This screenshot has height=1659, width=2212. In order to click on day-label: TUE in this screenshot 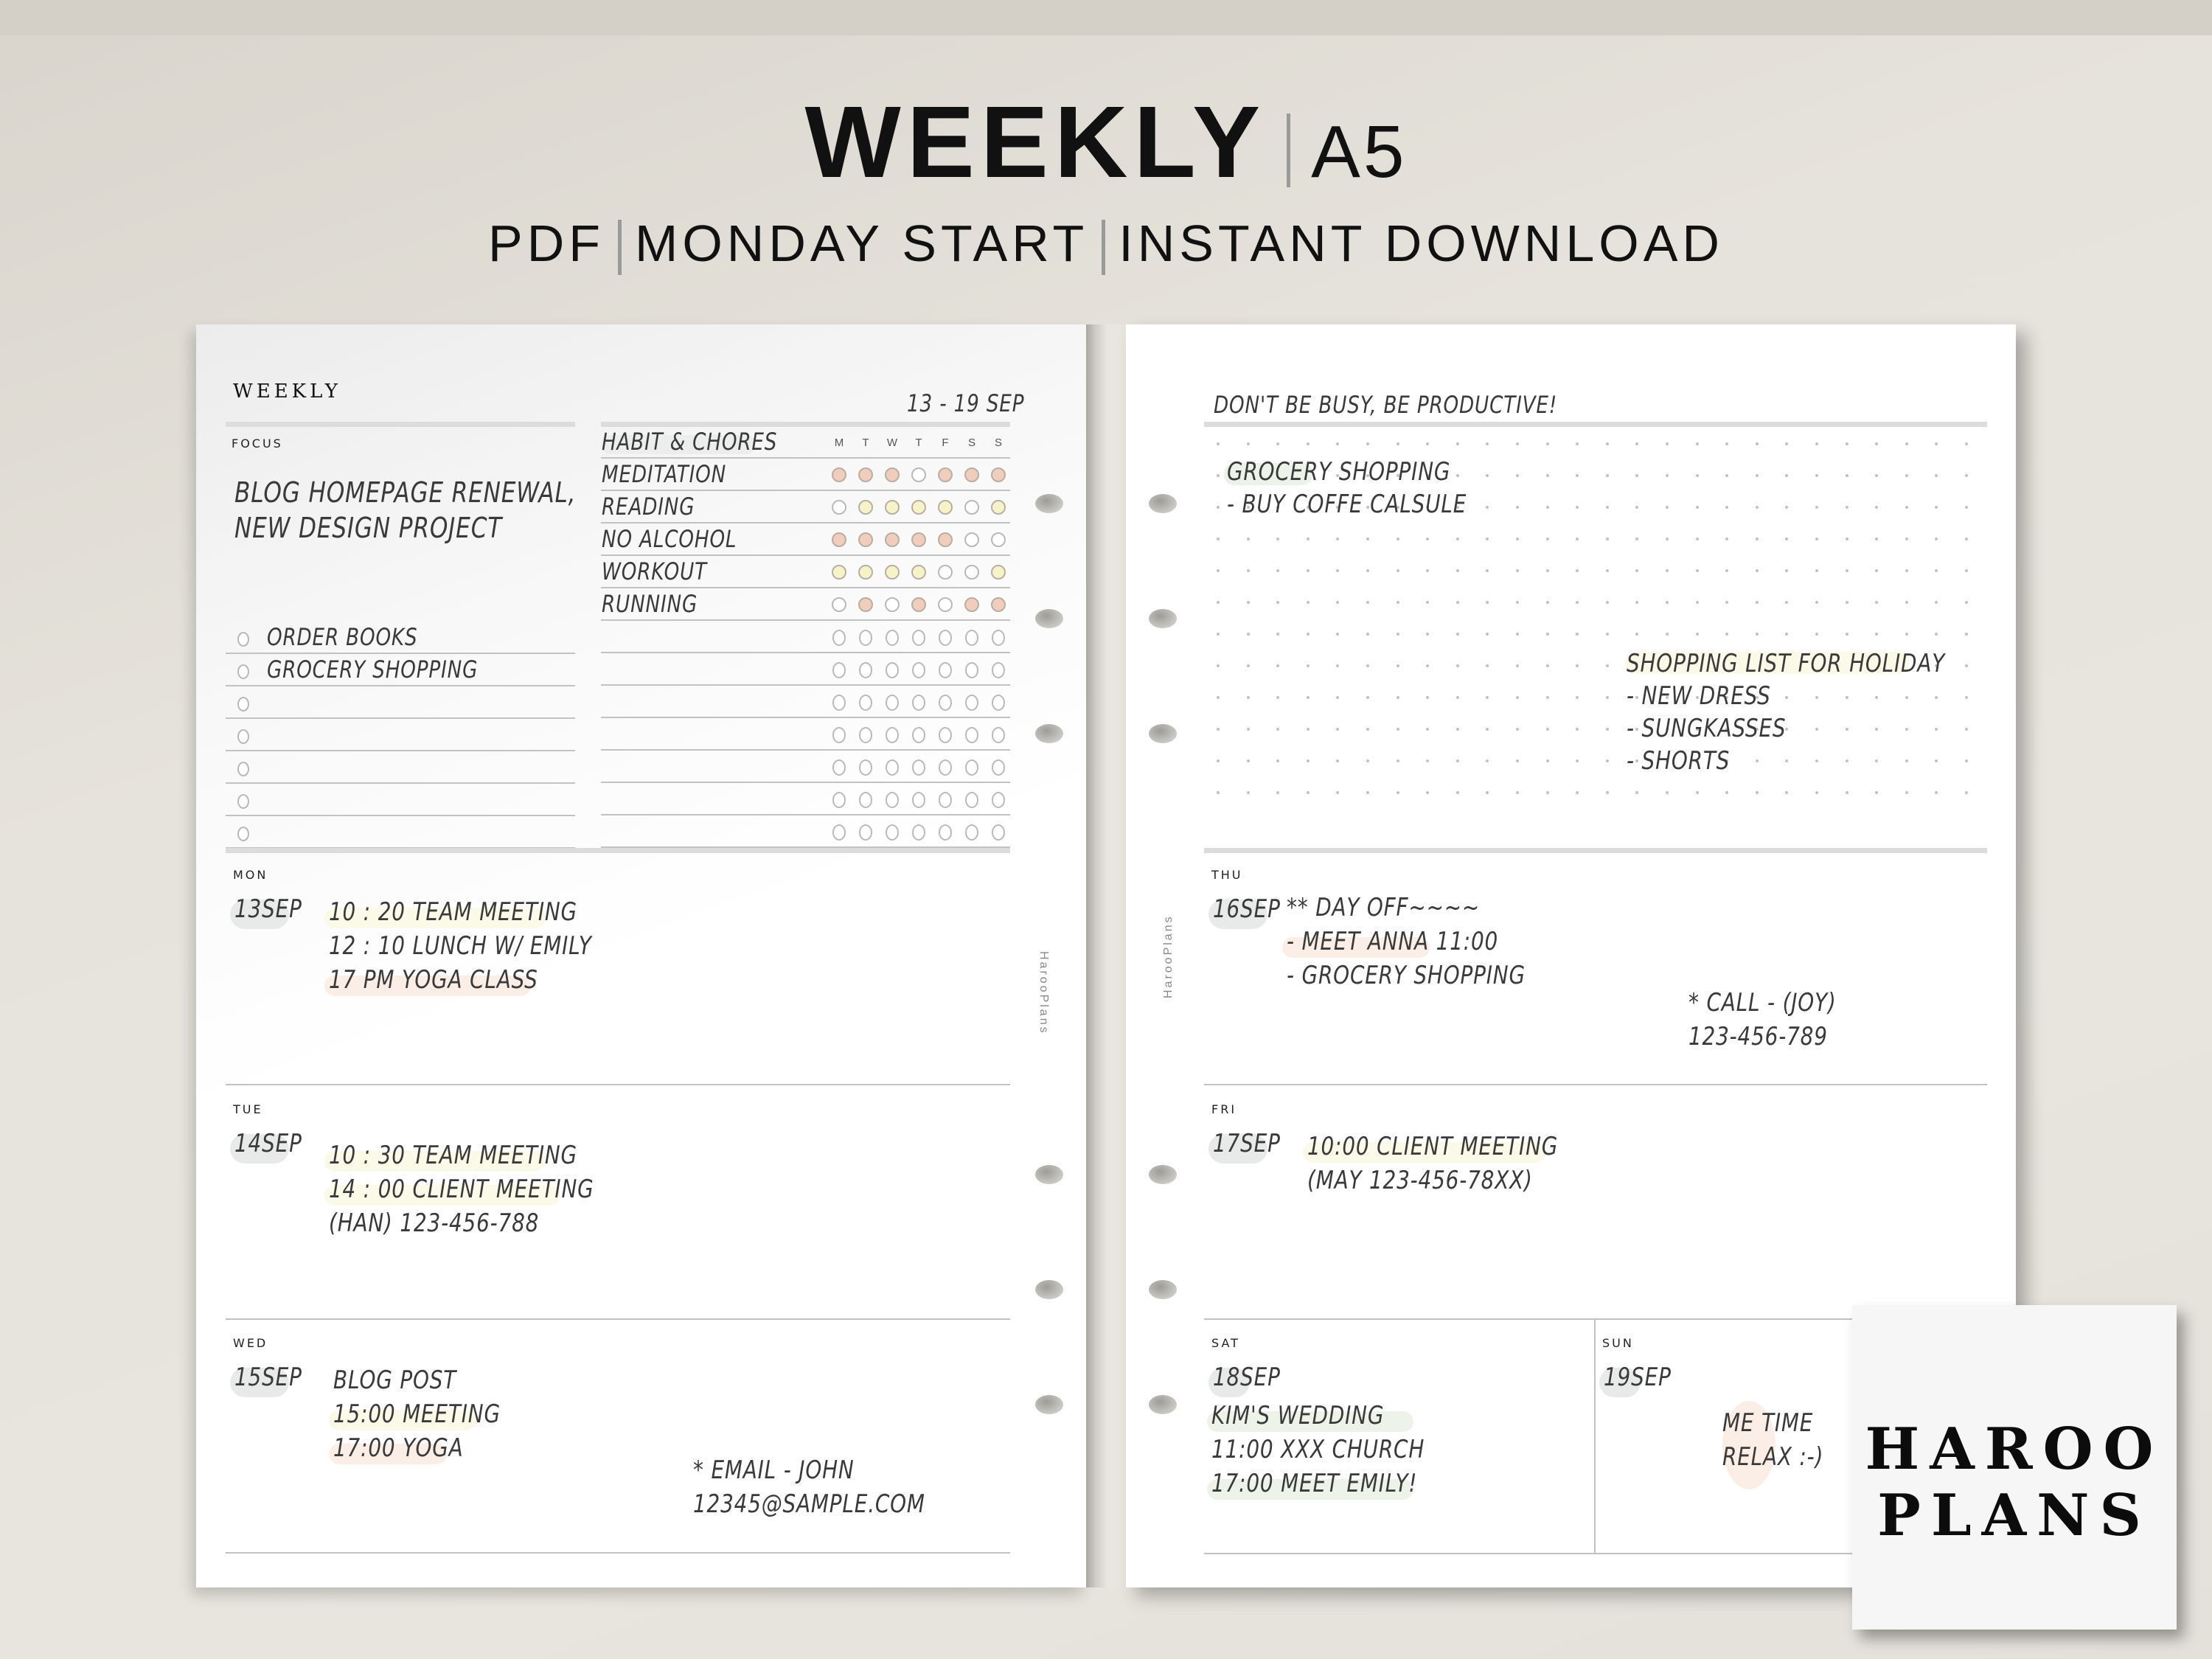, I will do `click(248, 1109)`.